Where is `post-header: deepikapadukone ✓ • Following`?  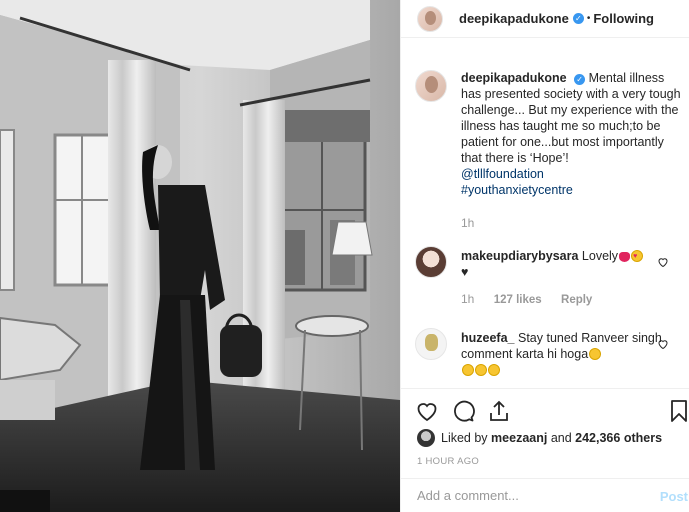
post-header: deepikapadukone ✓ • Following is located at coordinates (545, 19).